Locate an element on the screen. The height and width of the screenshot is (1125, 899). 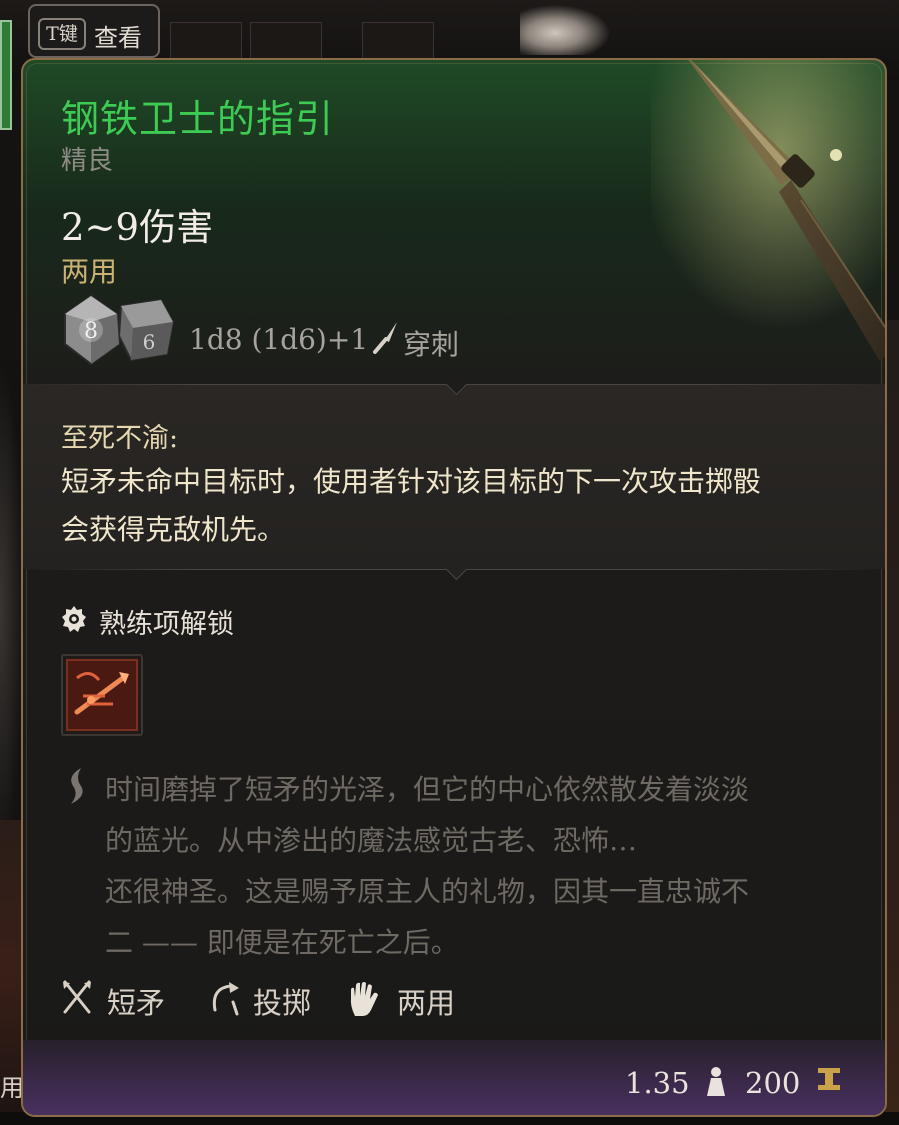
d6-face-label: 6 is located at coordinates (149, 342).